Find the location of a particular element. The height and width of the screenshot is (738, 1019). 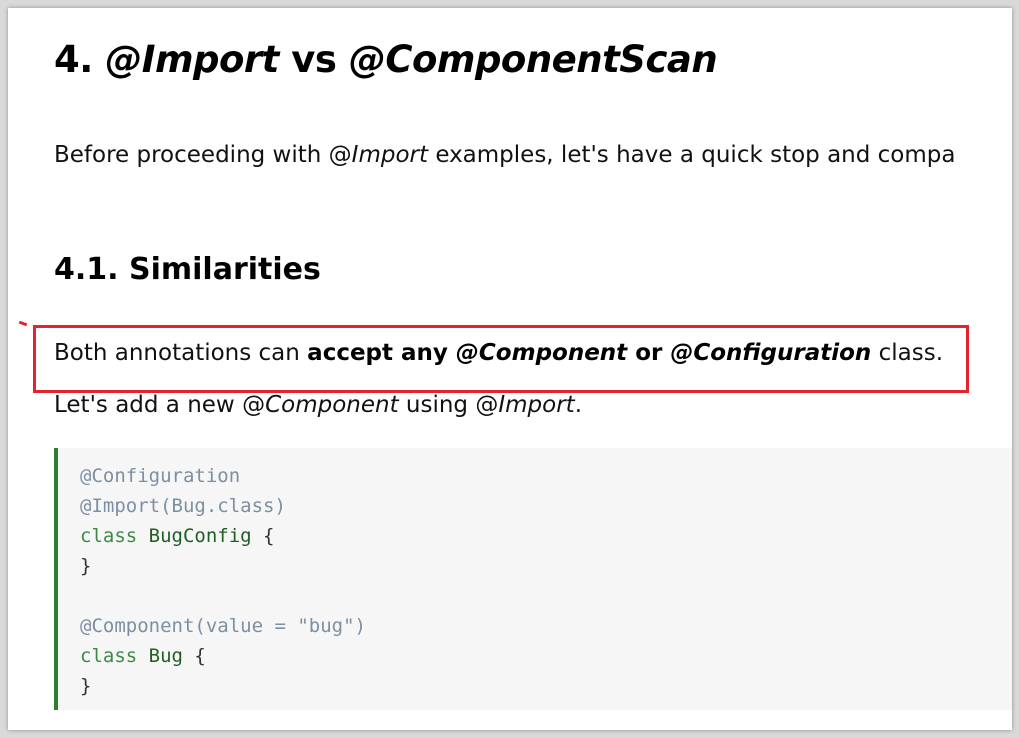

section-heading: 4. @Import vs @ComponentScan is located at coordinates (386, 59).